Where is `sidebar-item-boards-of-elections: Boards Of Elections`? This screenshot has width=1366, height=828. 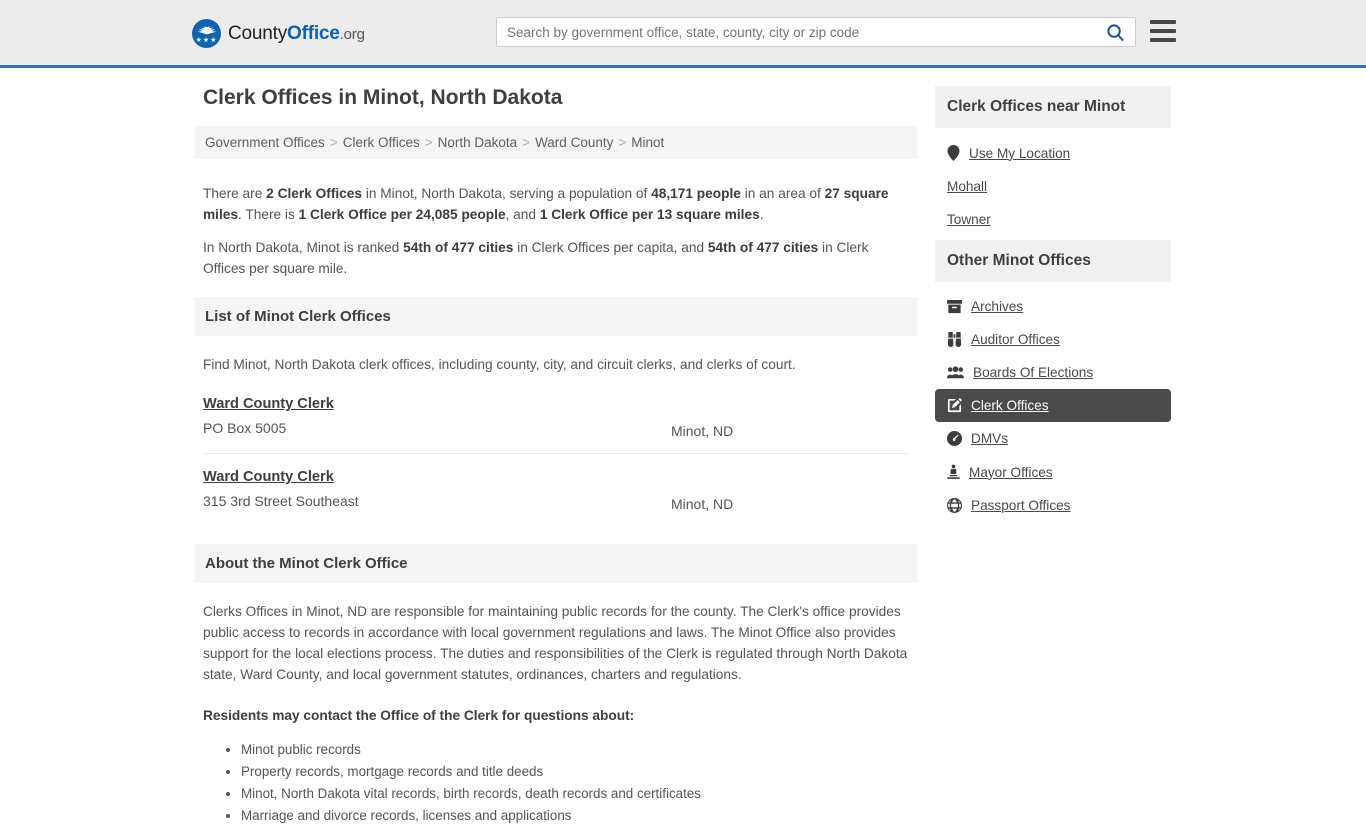
sidebar-item-boards-of-elections: Boards Of Elections is located at coordinates (1053, 372).